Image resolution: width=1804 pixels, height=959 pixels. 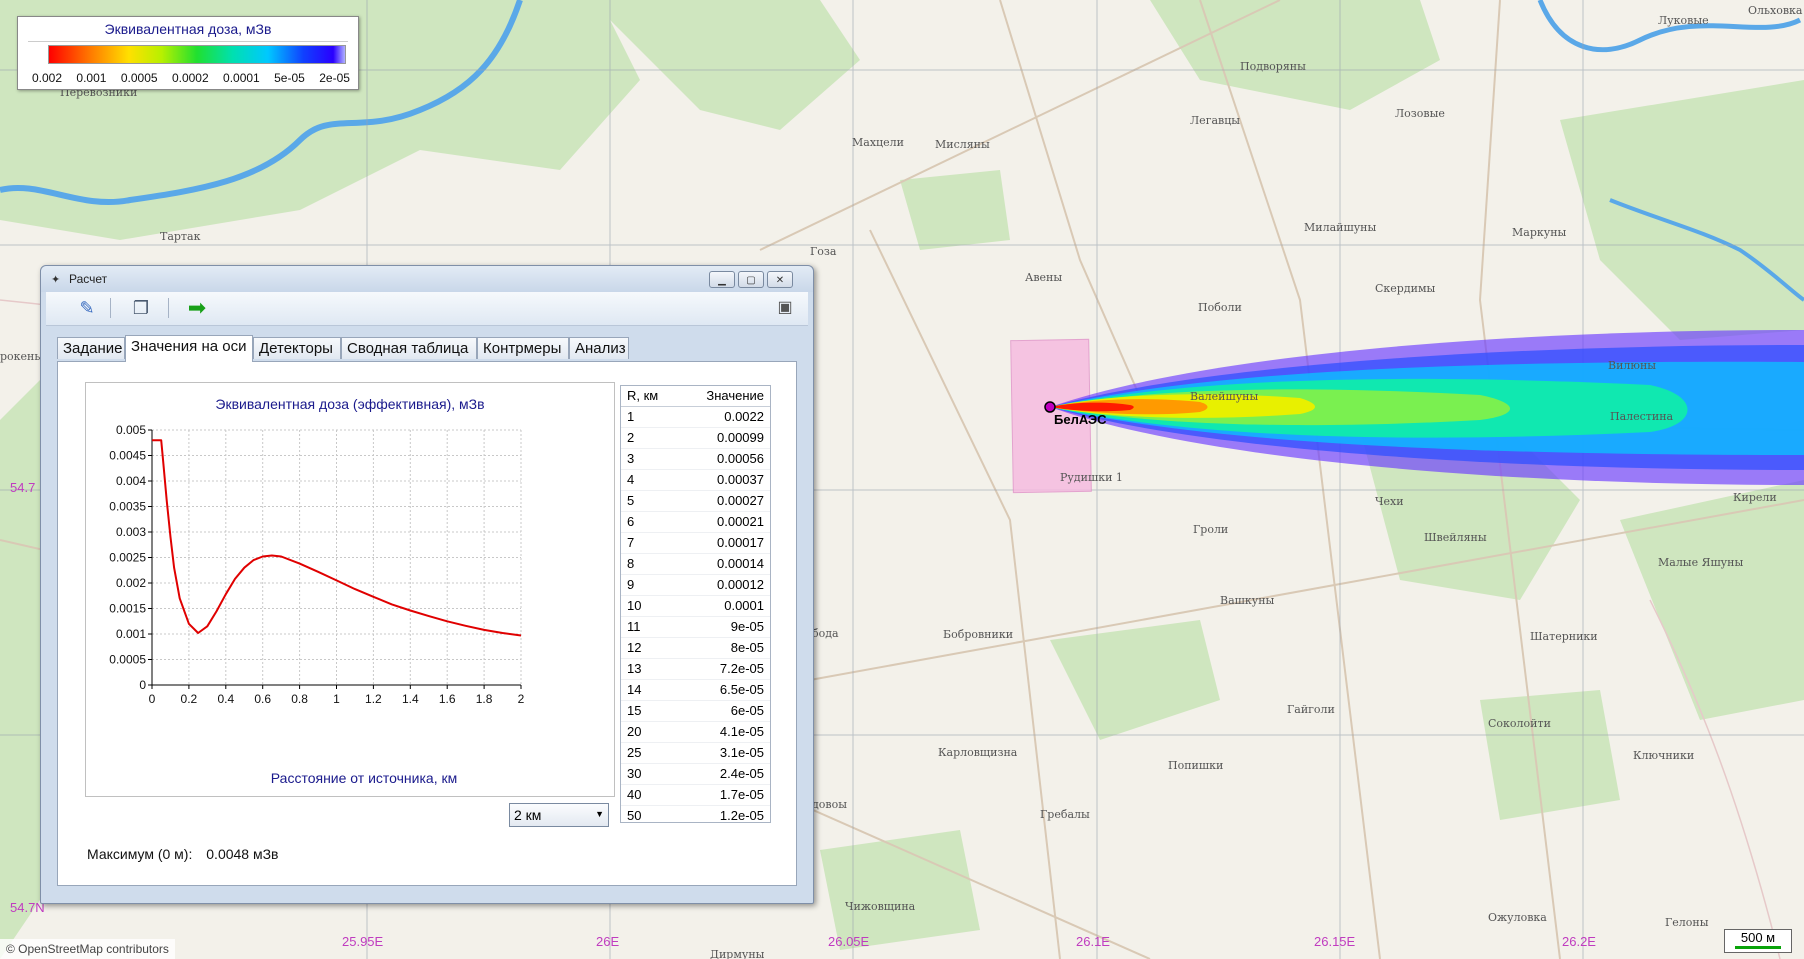 I want to click on camera-icon: ▣, so click(x=785, y=308).